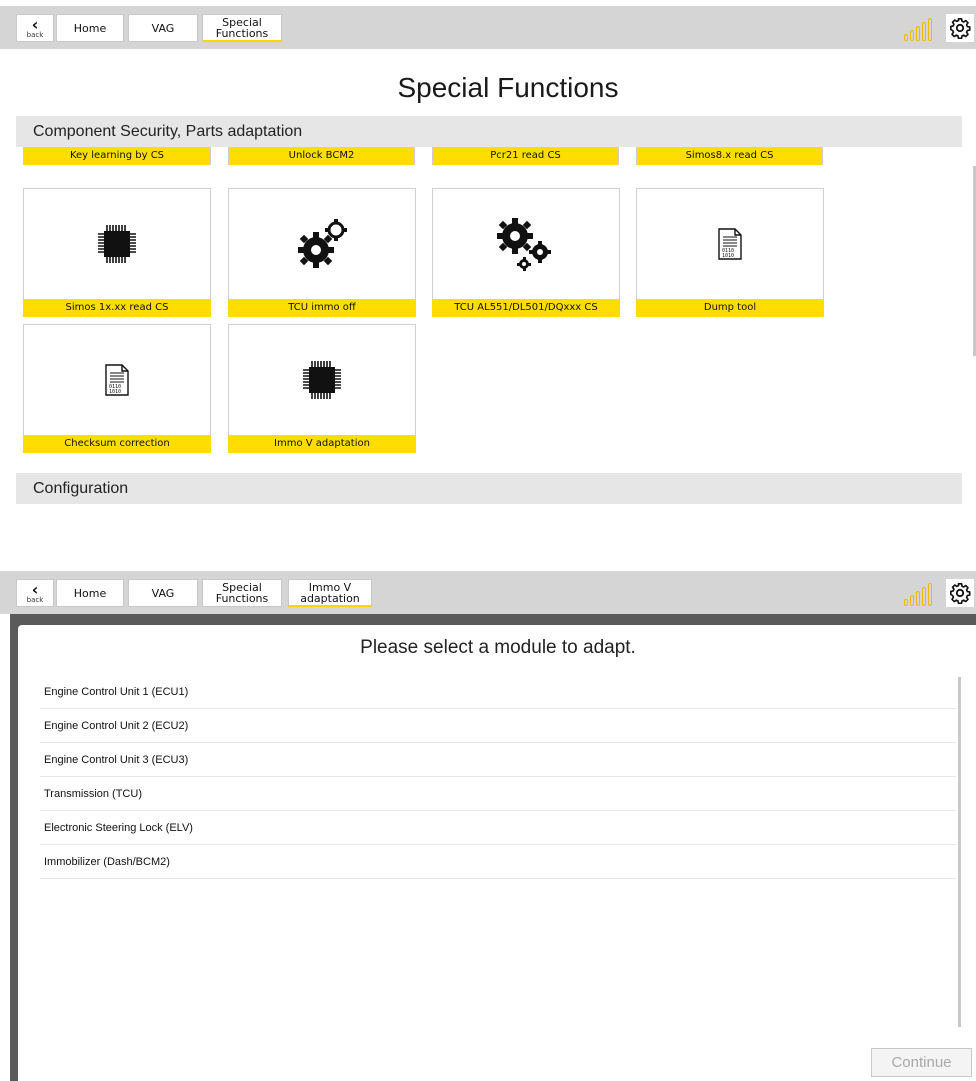 This screenshot has width=976, height=1081. Describe the element at coordinates (498, 794) in the screenshot. I see `module-row-tcu: Transmission (TCU)` at that location.